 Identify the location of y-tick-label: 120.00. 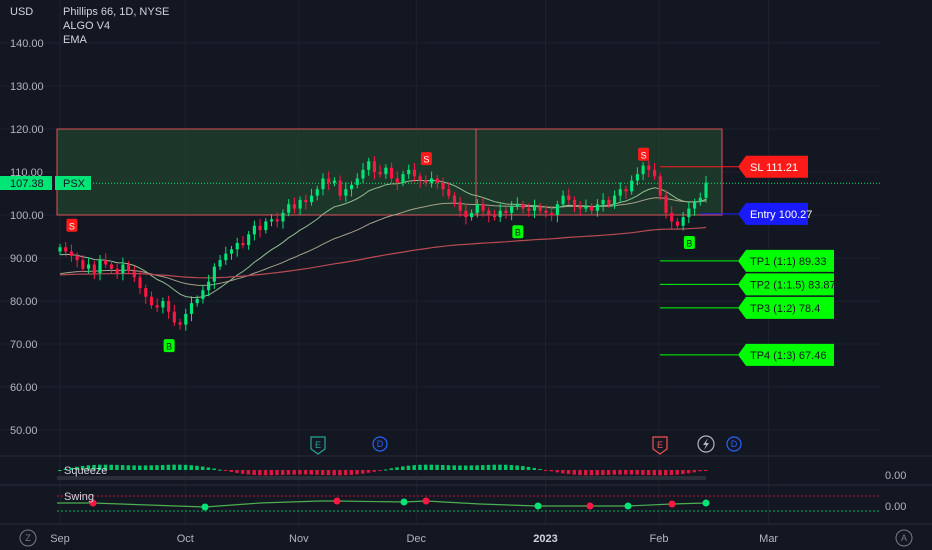
(27, 130).